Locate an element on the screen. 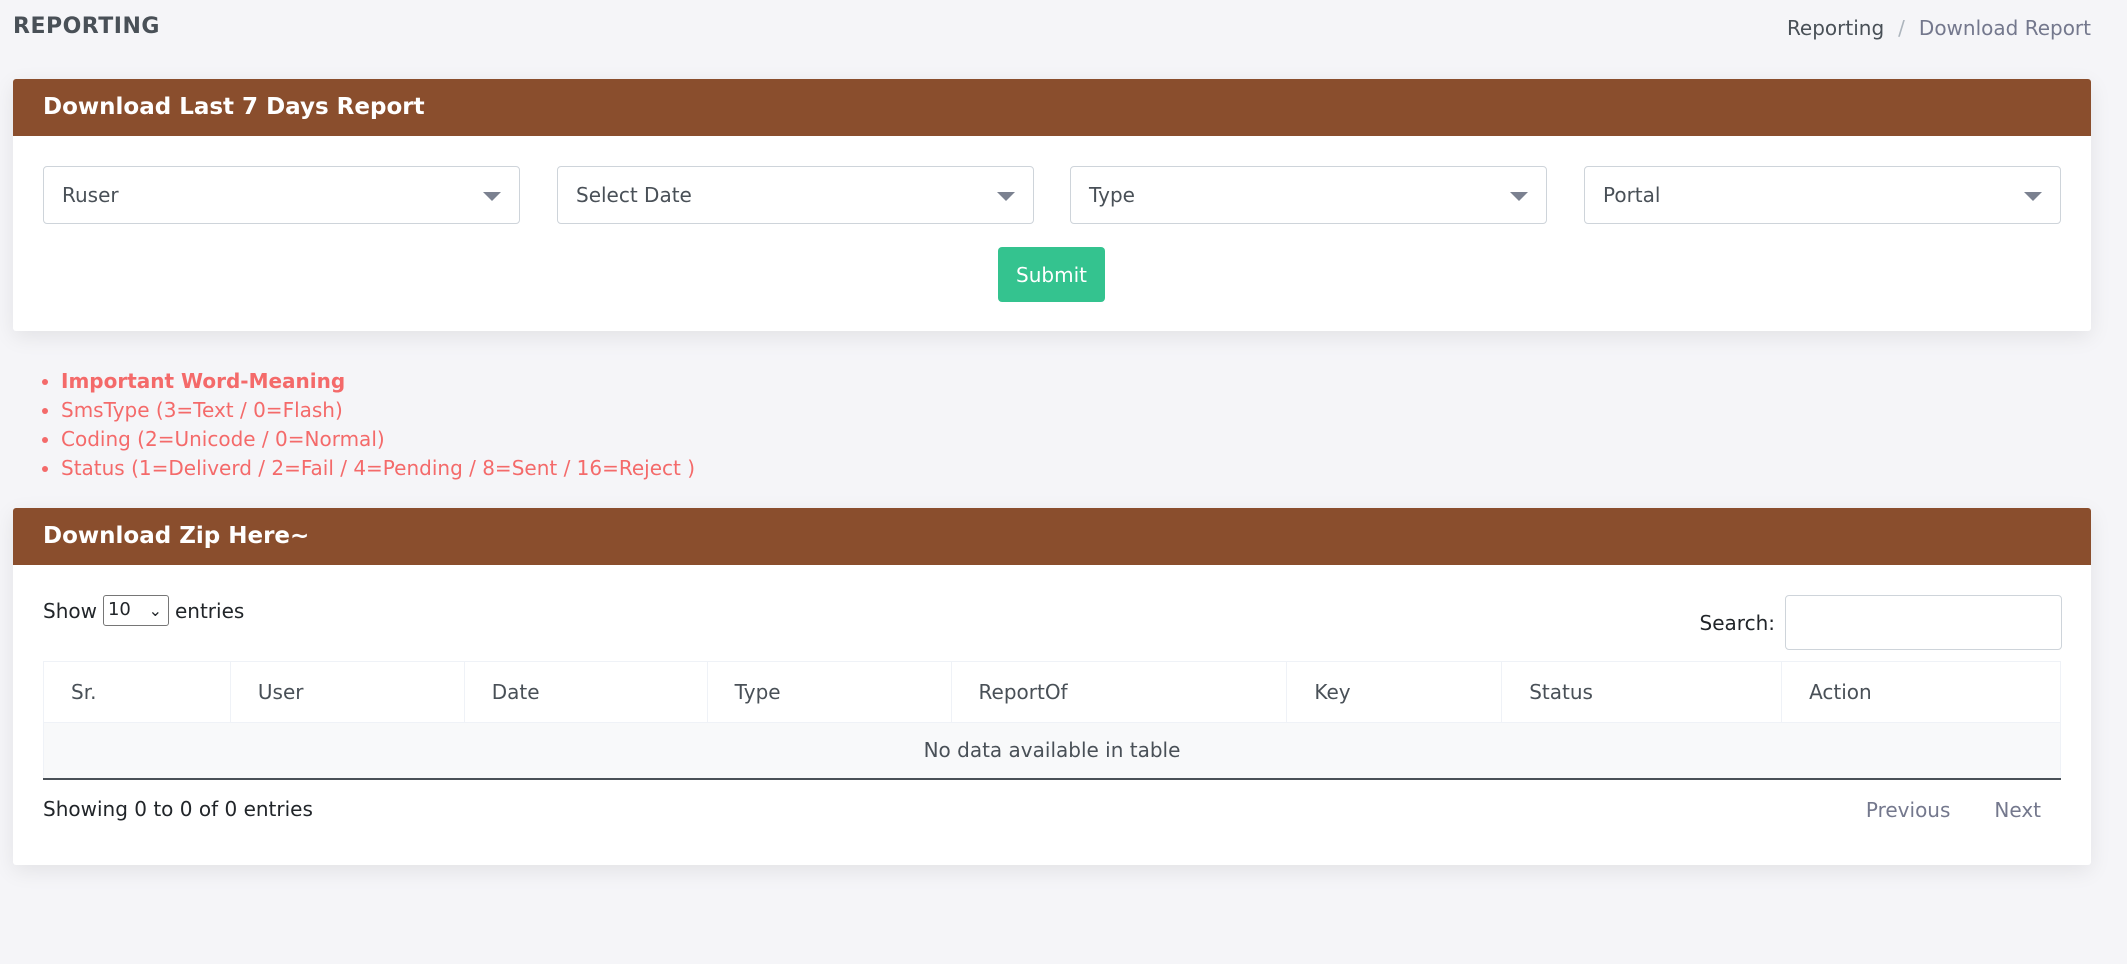  portal-select-value: Portal is located at coordinates (1632, 195).